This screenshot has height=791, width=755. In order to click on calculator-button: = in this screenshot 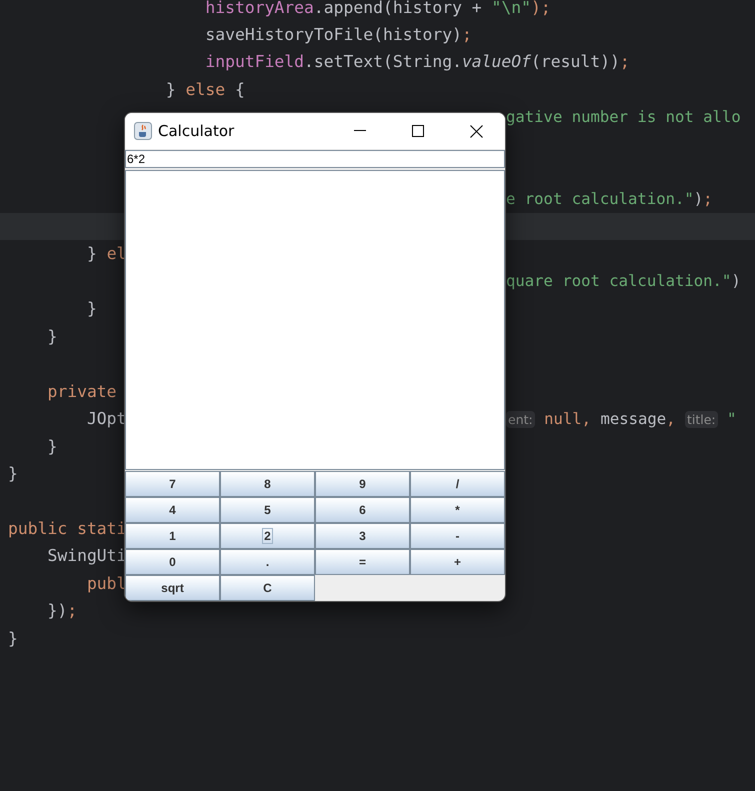, I will do `click(362, 562)`.